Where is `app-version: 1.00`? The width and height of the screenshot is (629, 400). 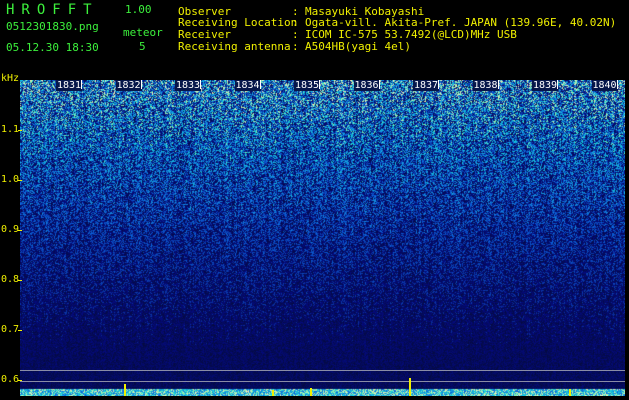
app-version: 1.00 is located at coordinates (138, 9).